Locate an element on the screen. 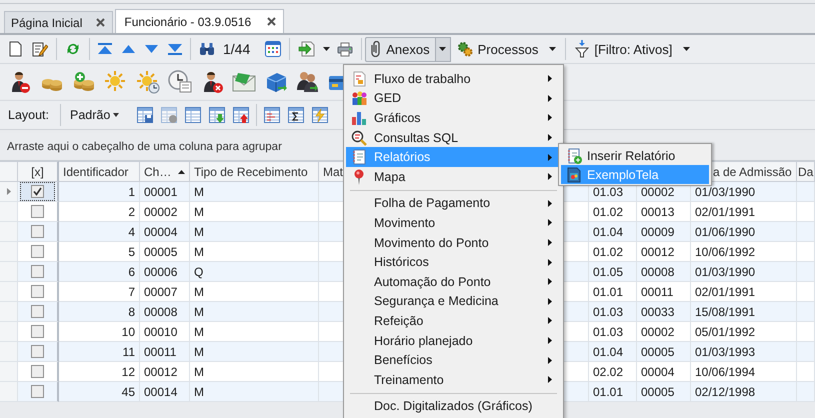  table-remove-icon is located at coordinates (169, 115).